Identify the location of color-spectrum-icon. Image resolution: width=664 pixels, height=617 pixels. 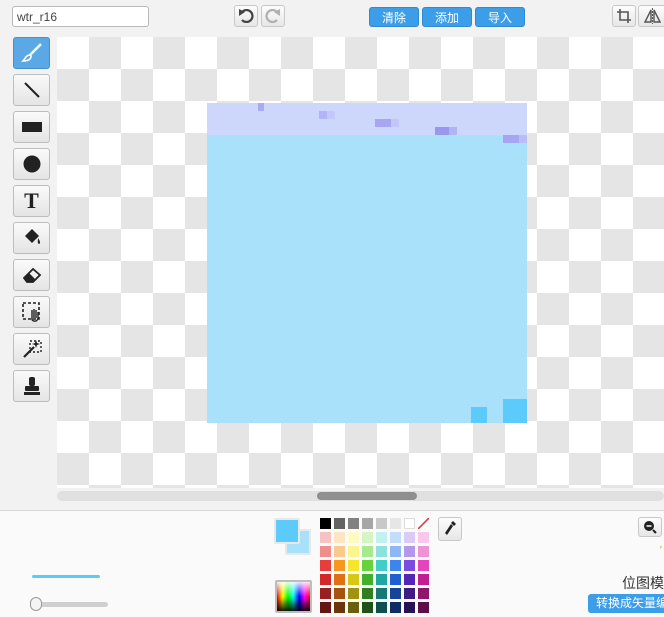
(293, 596).